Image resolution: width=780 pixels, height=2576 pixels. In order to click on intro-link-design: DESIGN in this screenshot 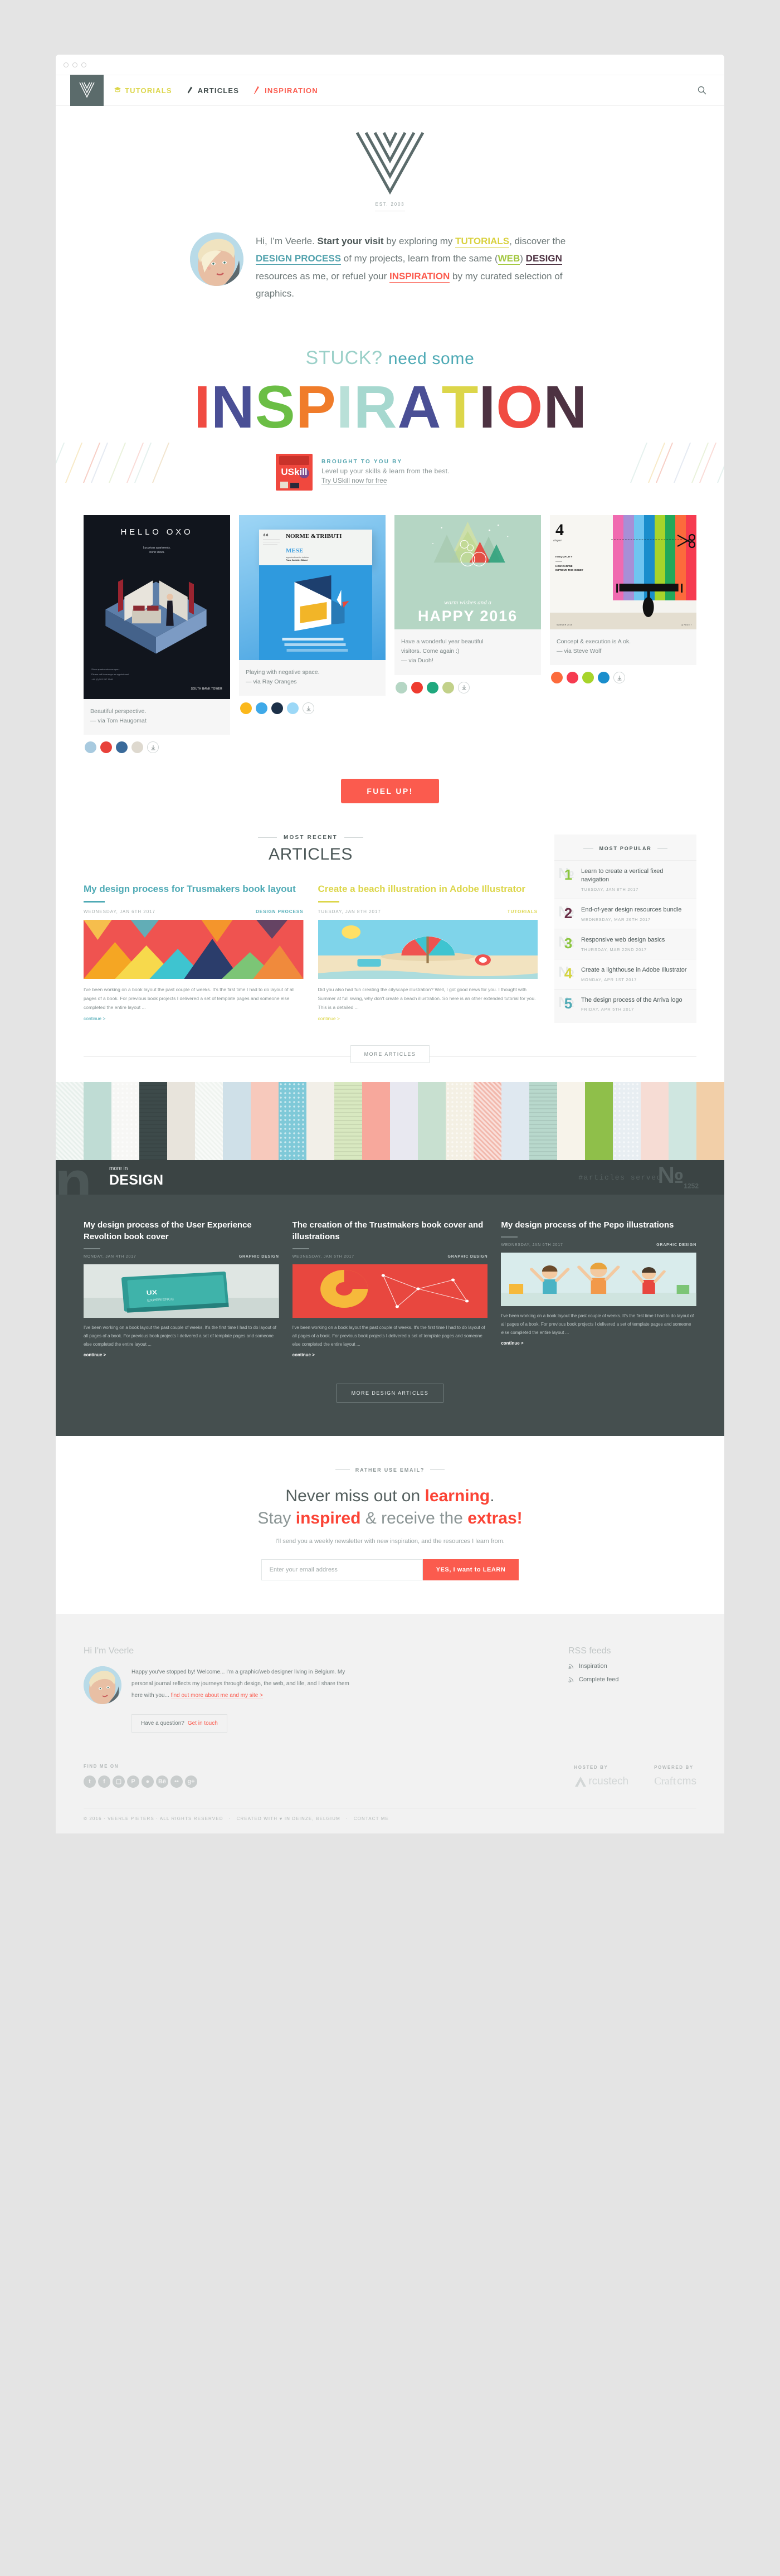, I will do `click(543, 259)`.